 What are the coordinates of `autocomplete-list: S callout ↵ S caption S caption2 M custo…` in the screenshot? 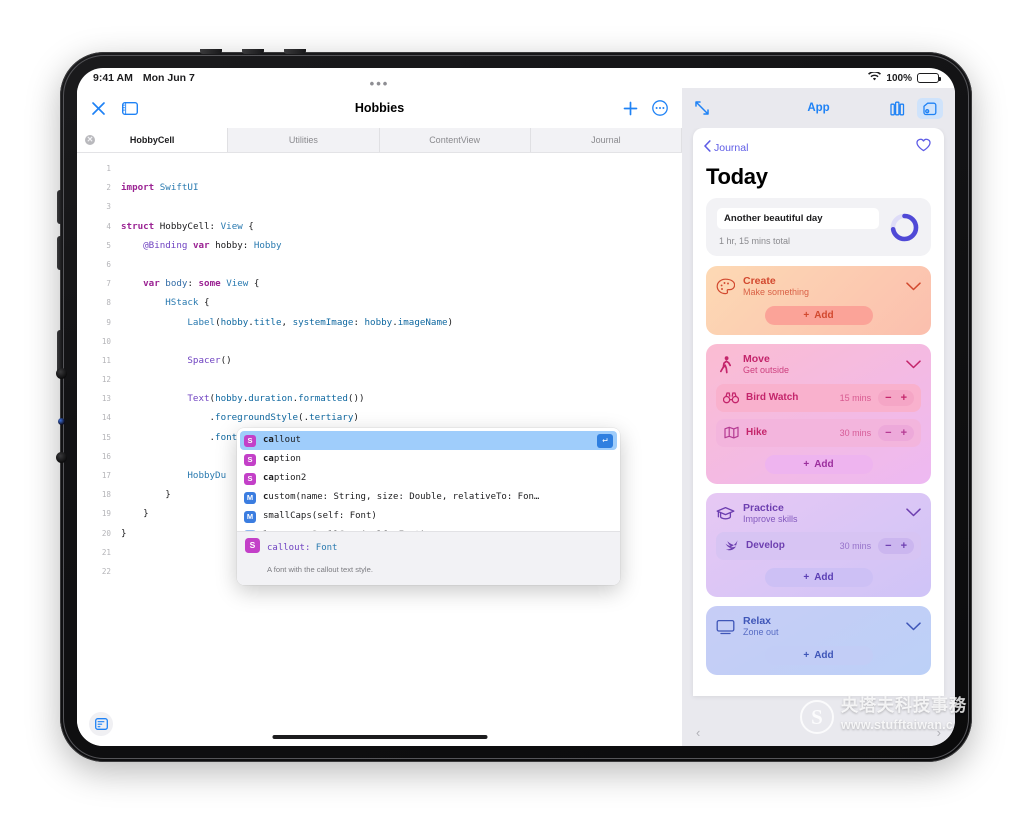 It's located at (428, 479).